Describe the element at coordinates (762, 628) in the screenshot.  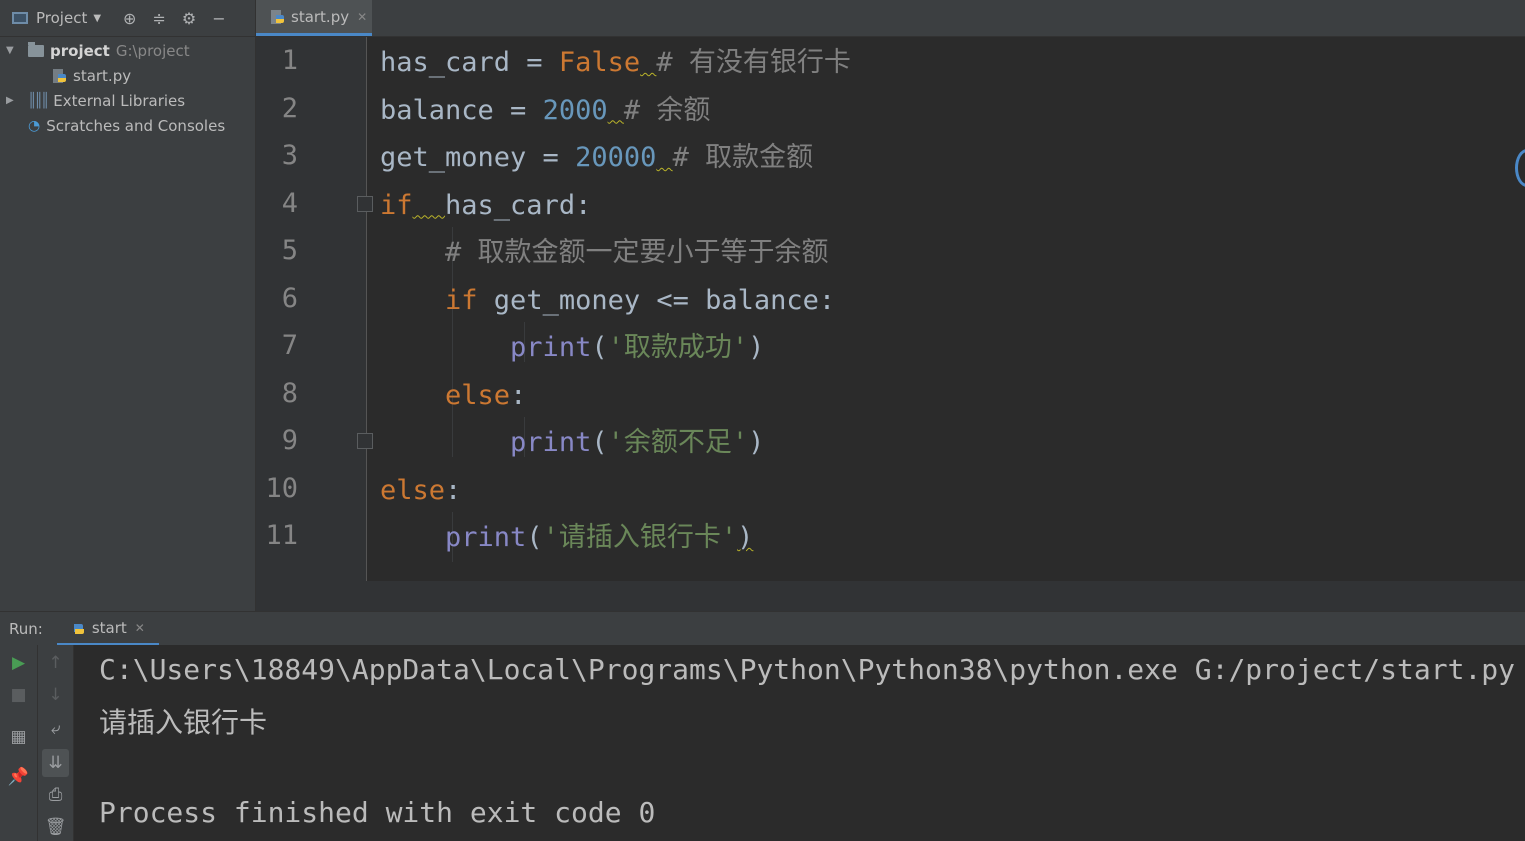
I see `run-tool-header: Run: start ✕` at that location.